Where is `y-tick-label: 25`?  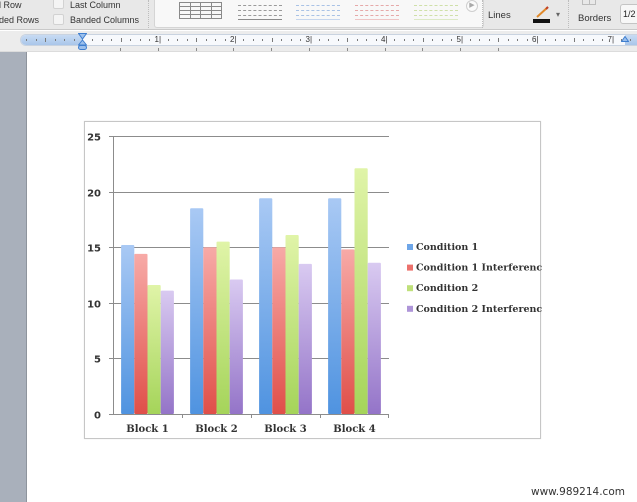
y-tick-label: 25 is located at coordinates (94, 138).